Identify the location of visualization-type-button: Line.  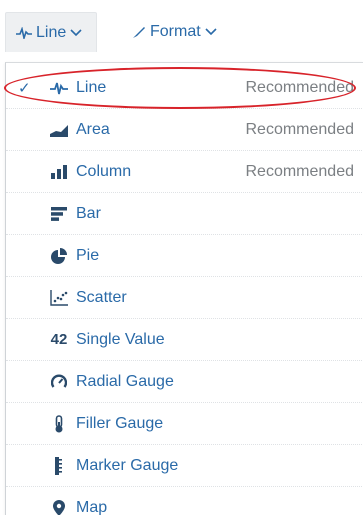
(51, 32).